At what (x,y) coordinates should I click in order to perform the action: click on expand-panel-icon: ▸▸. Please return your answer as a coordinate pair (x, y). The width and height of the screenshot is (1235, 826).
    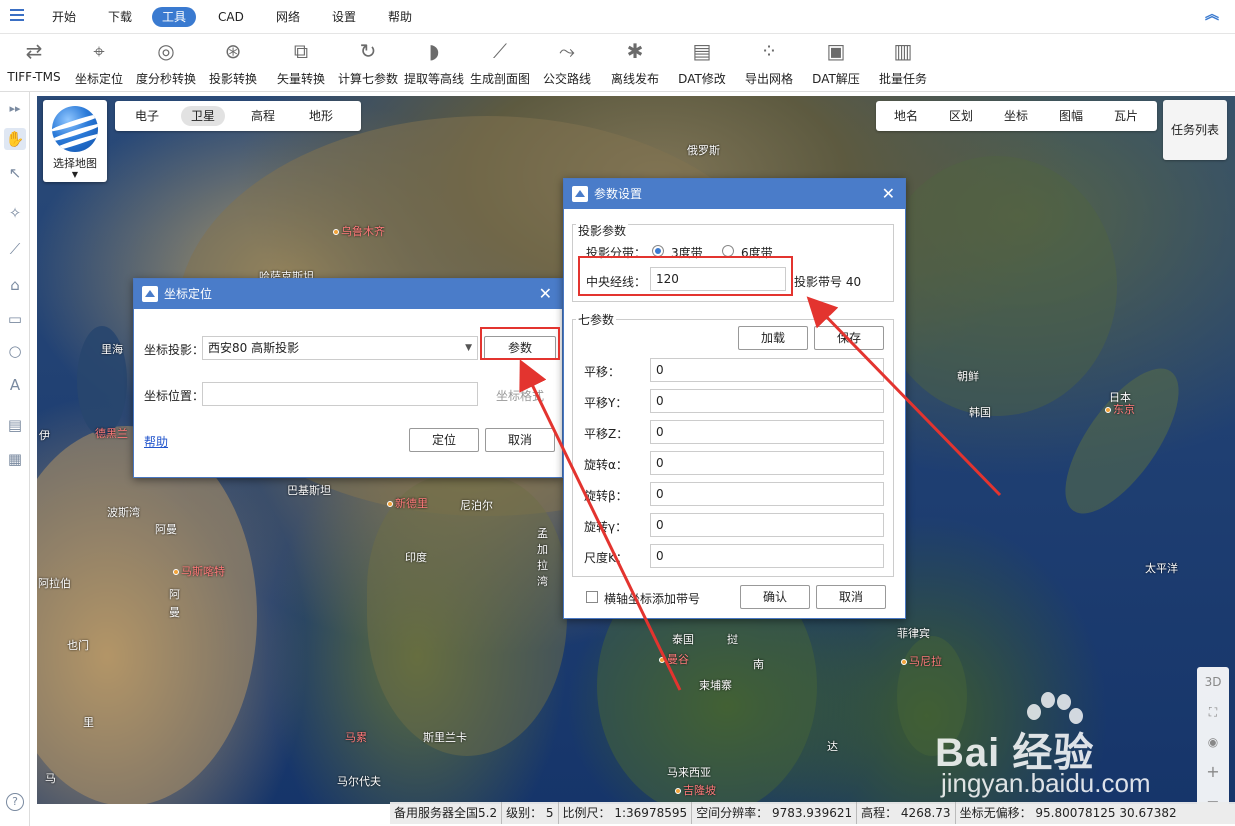
    Looking at the image, I should click on (15, 109).